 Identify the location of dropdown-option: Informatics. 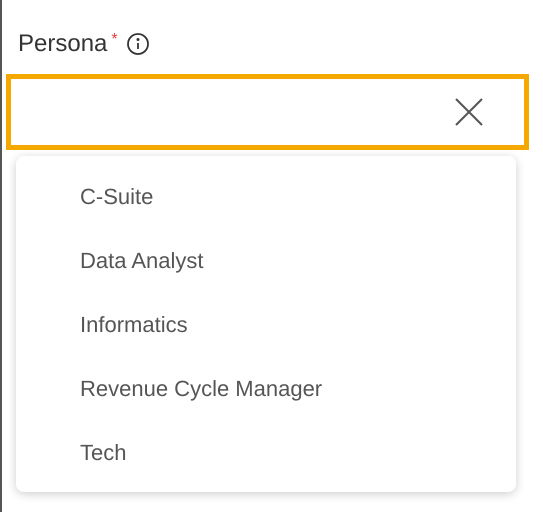
(266, 324).